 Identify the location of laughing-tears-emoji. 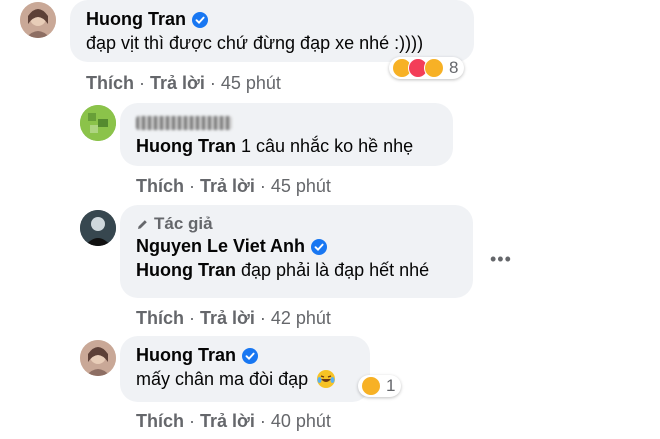
(326, 379).